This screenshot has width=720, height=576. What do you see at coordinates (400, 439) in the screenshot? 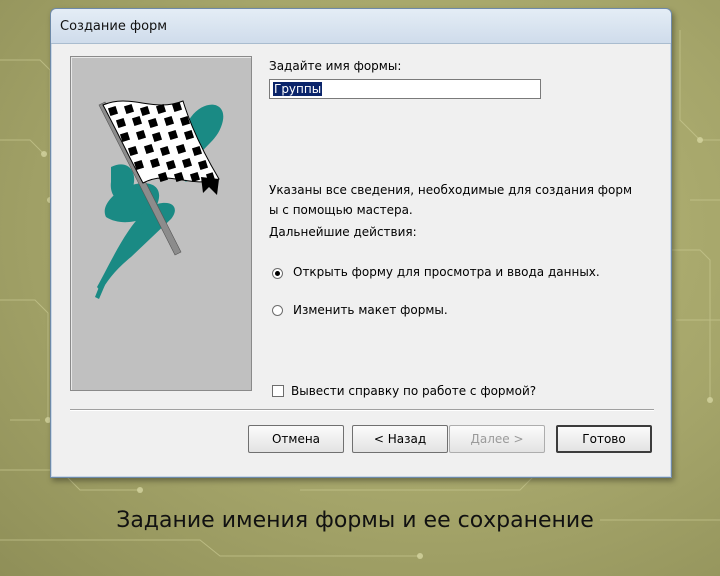
I see `back-button: < Назад` at bounding box center [400, 439].